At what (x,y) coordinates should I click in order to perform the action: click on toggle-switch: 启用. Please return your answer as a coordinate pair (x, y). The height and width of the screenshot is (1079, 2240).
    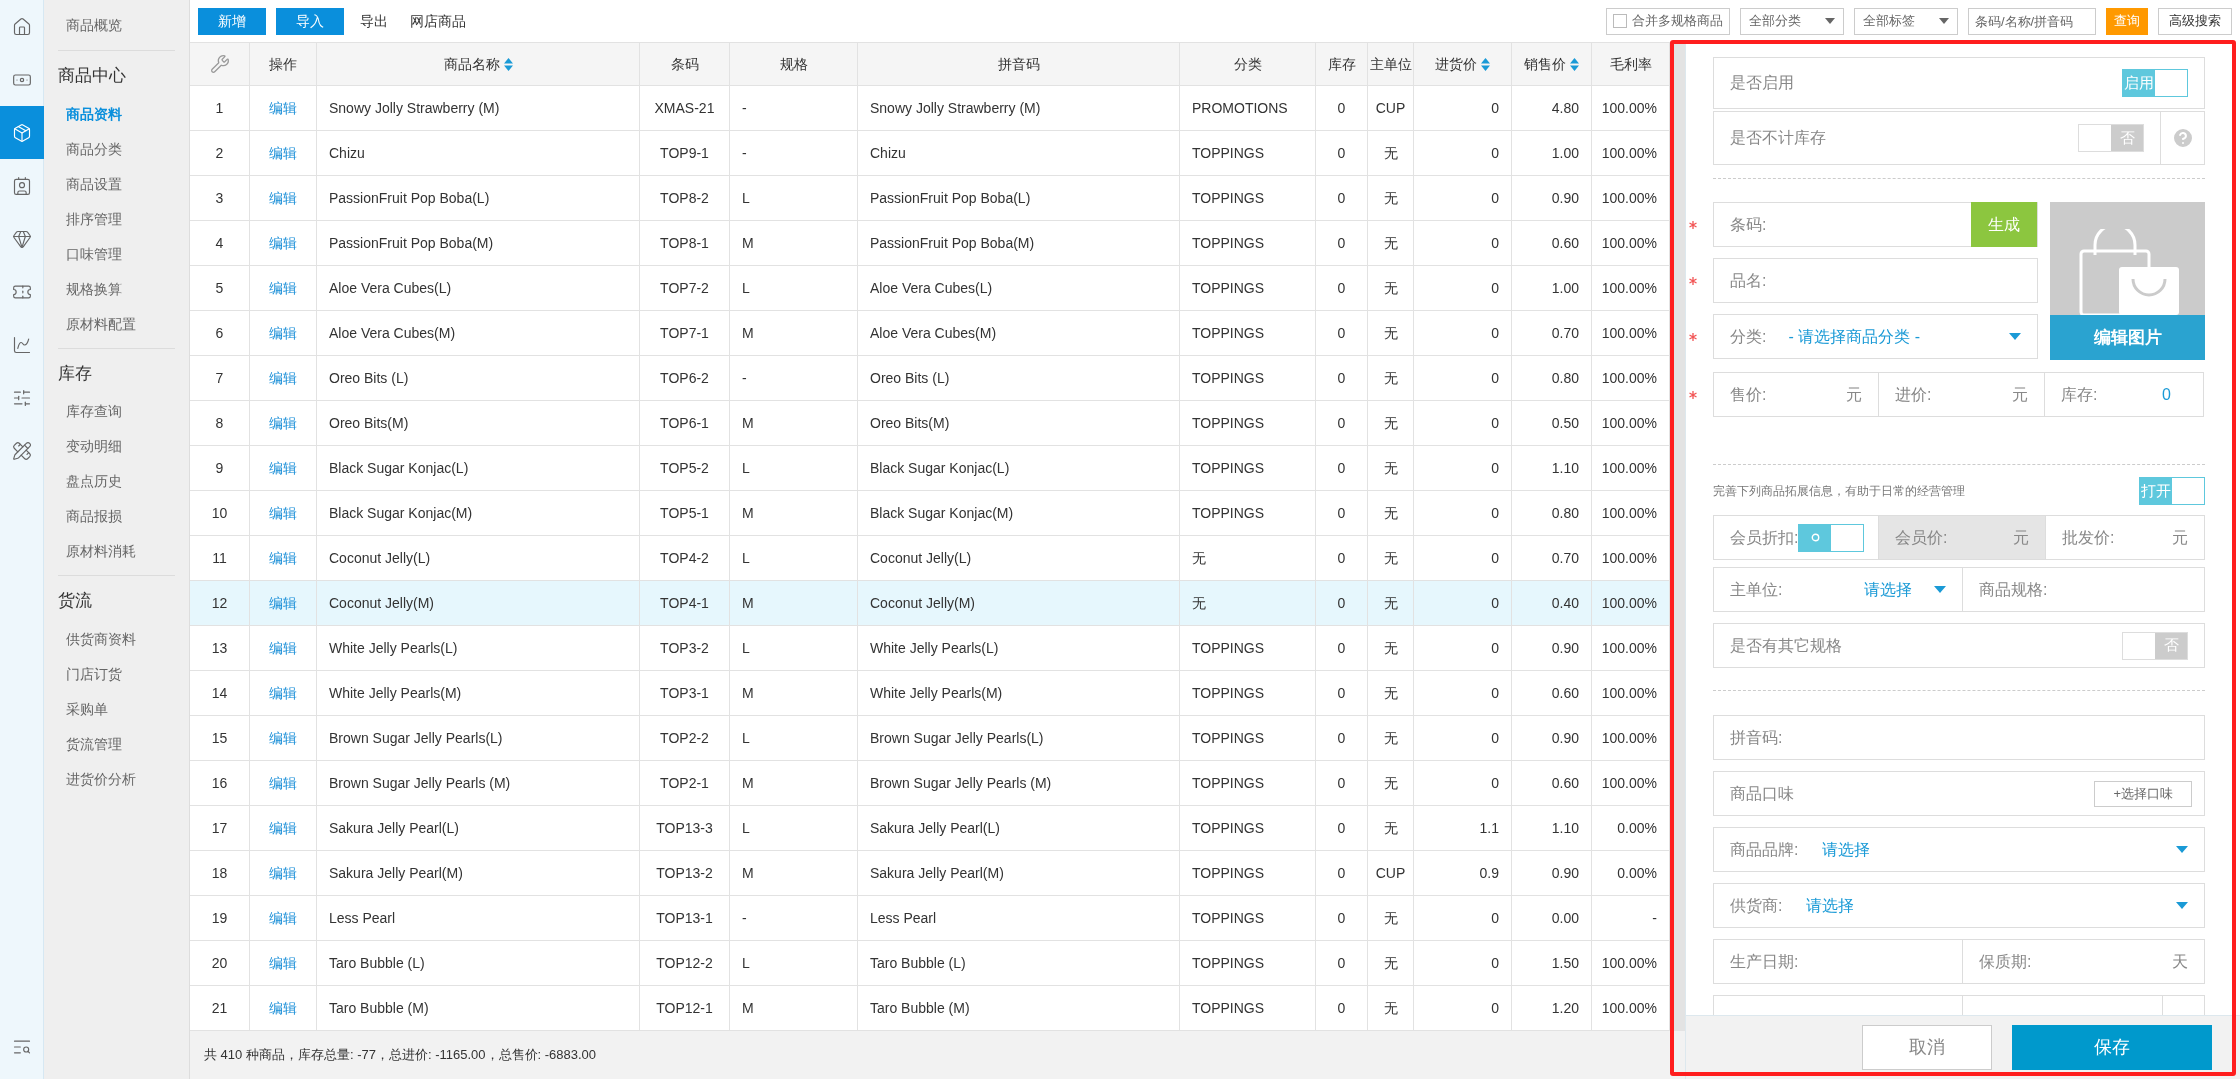
    Looking at the image, I should click on (2155, 83).